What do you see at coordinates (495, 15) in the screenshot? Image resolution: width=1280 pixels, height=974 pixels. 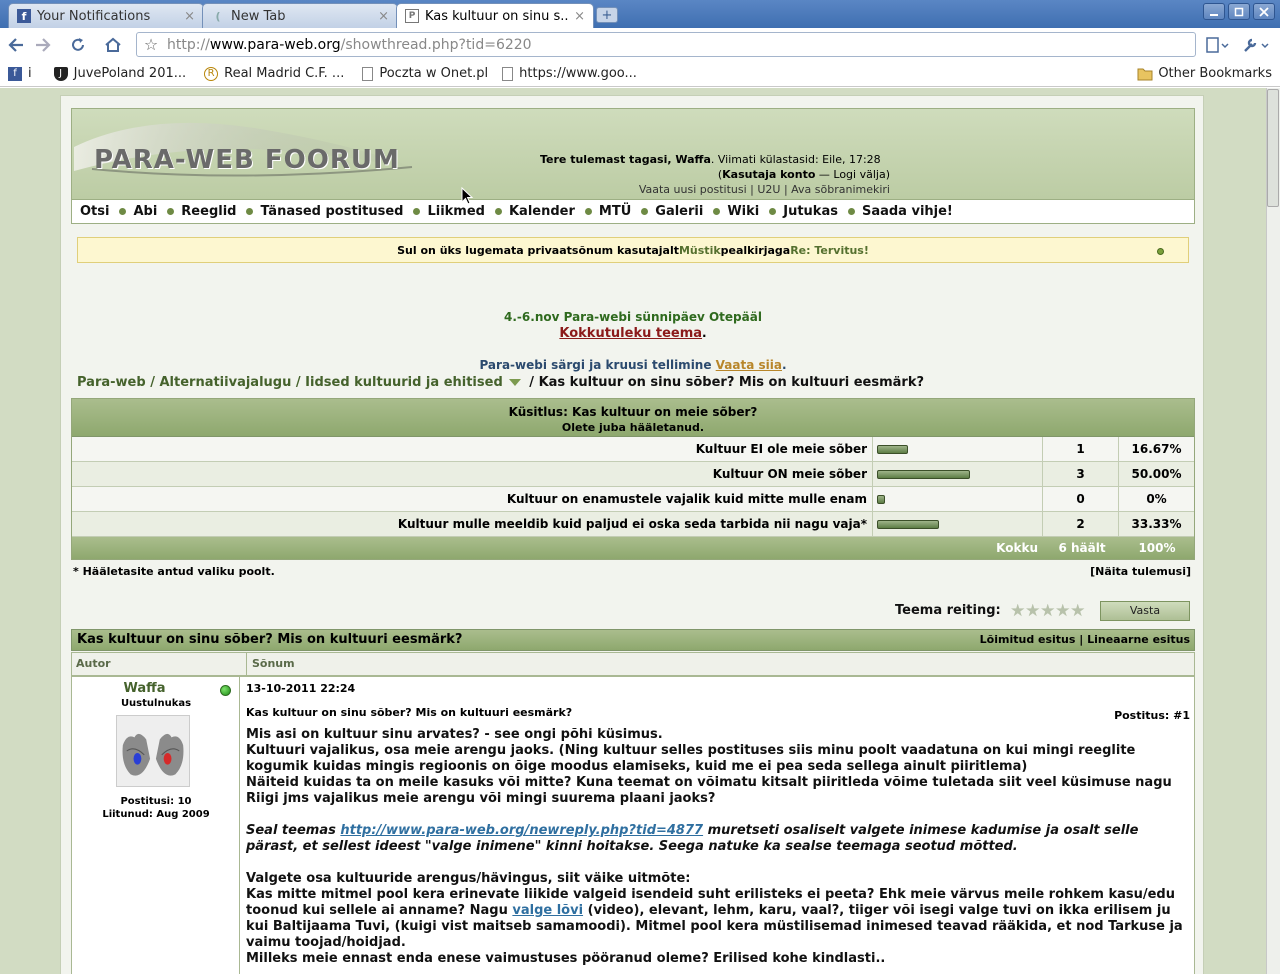 I see `tab-current-thread: P Kas kultuur on sinu s... ×` at bounding box center [495, 15].